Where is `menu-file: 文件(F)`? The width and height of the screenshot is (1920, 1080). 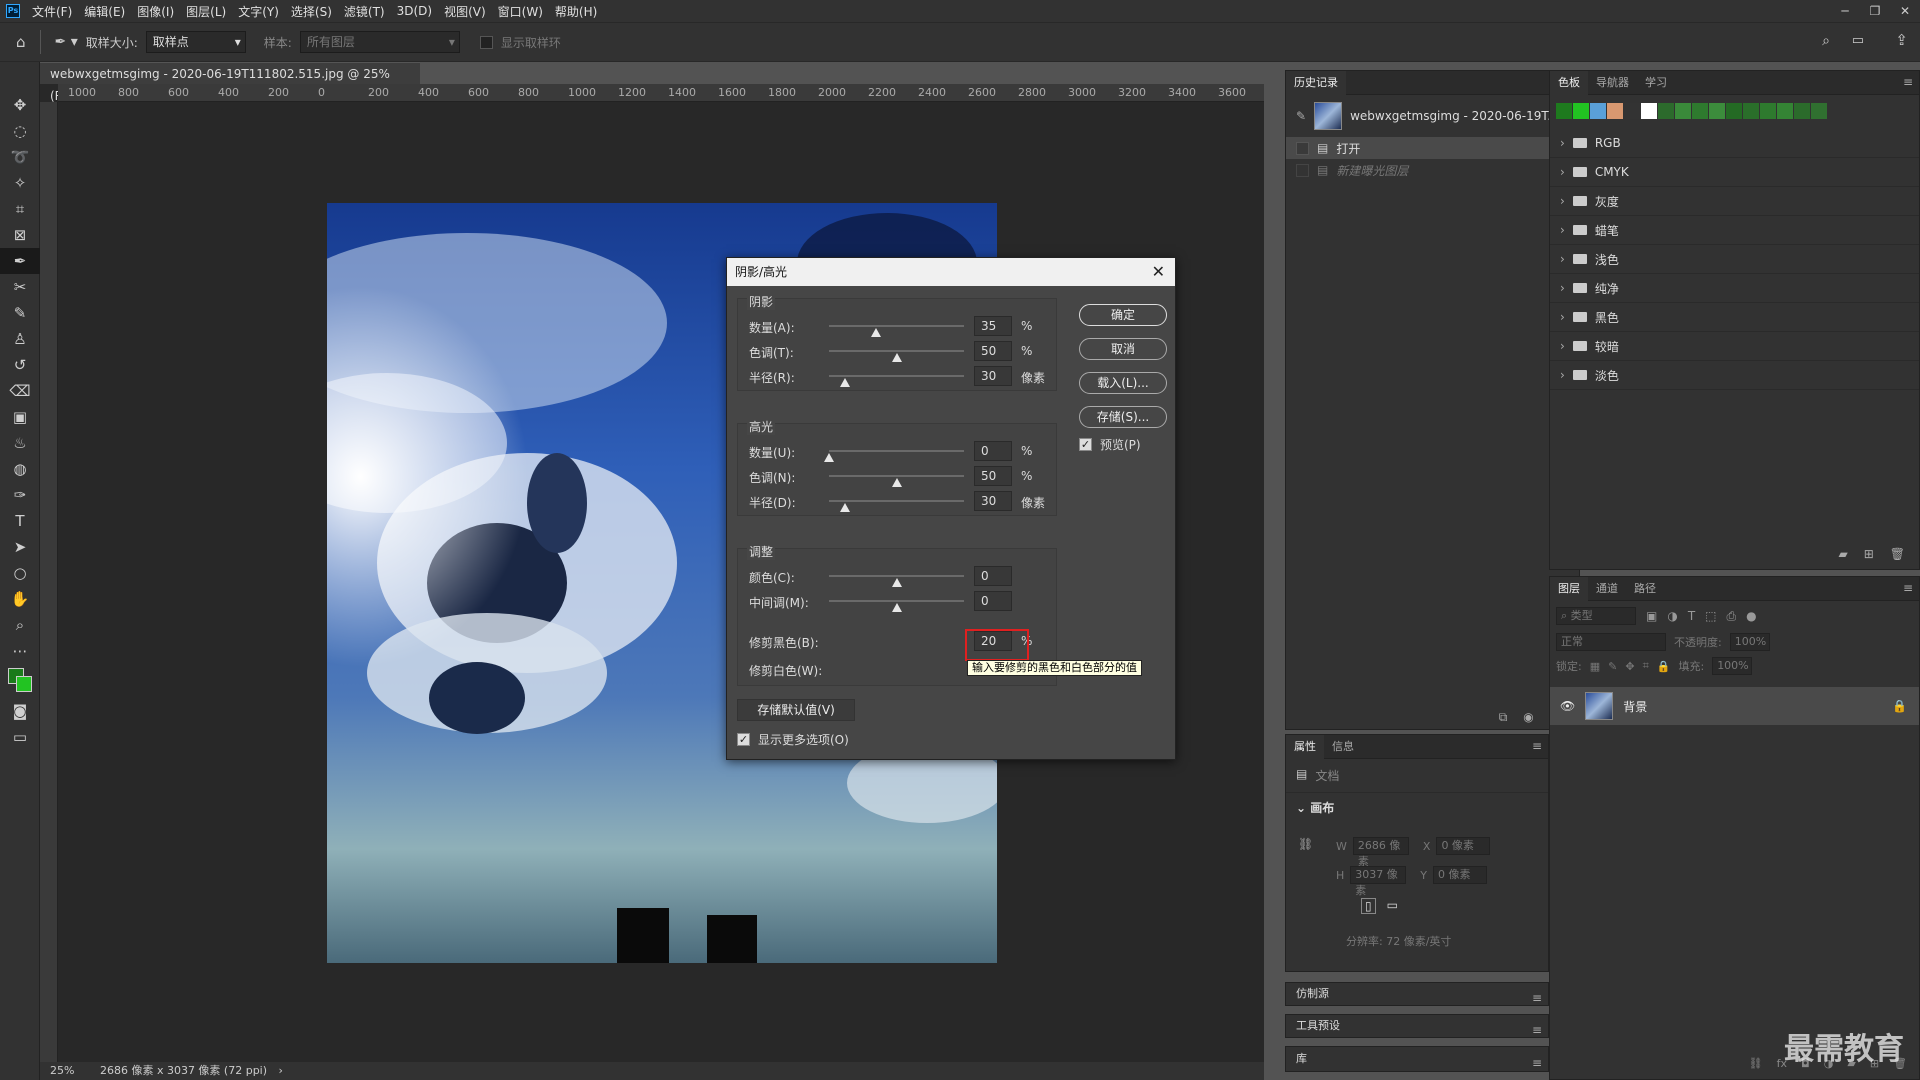 menu-file: 文件(F) is located at coordinates (52, 11).